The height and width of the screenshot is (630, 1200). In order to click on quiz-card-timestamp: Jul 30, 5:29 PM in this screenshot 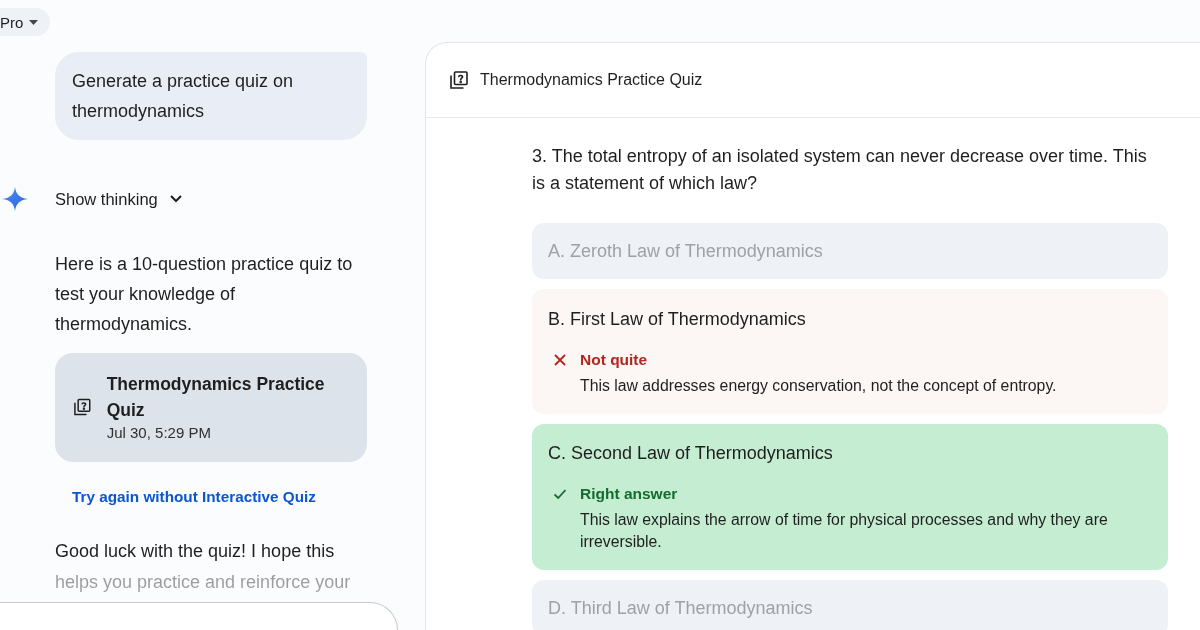, I will do `click(159, 433)`.